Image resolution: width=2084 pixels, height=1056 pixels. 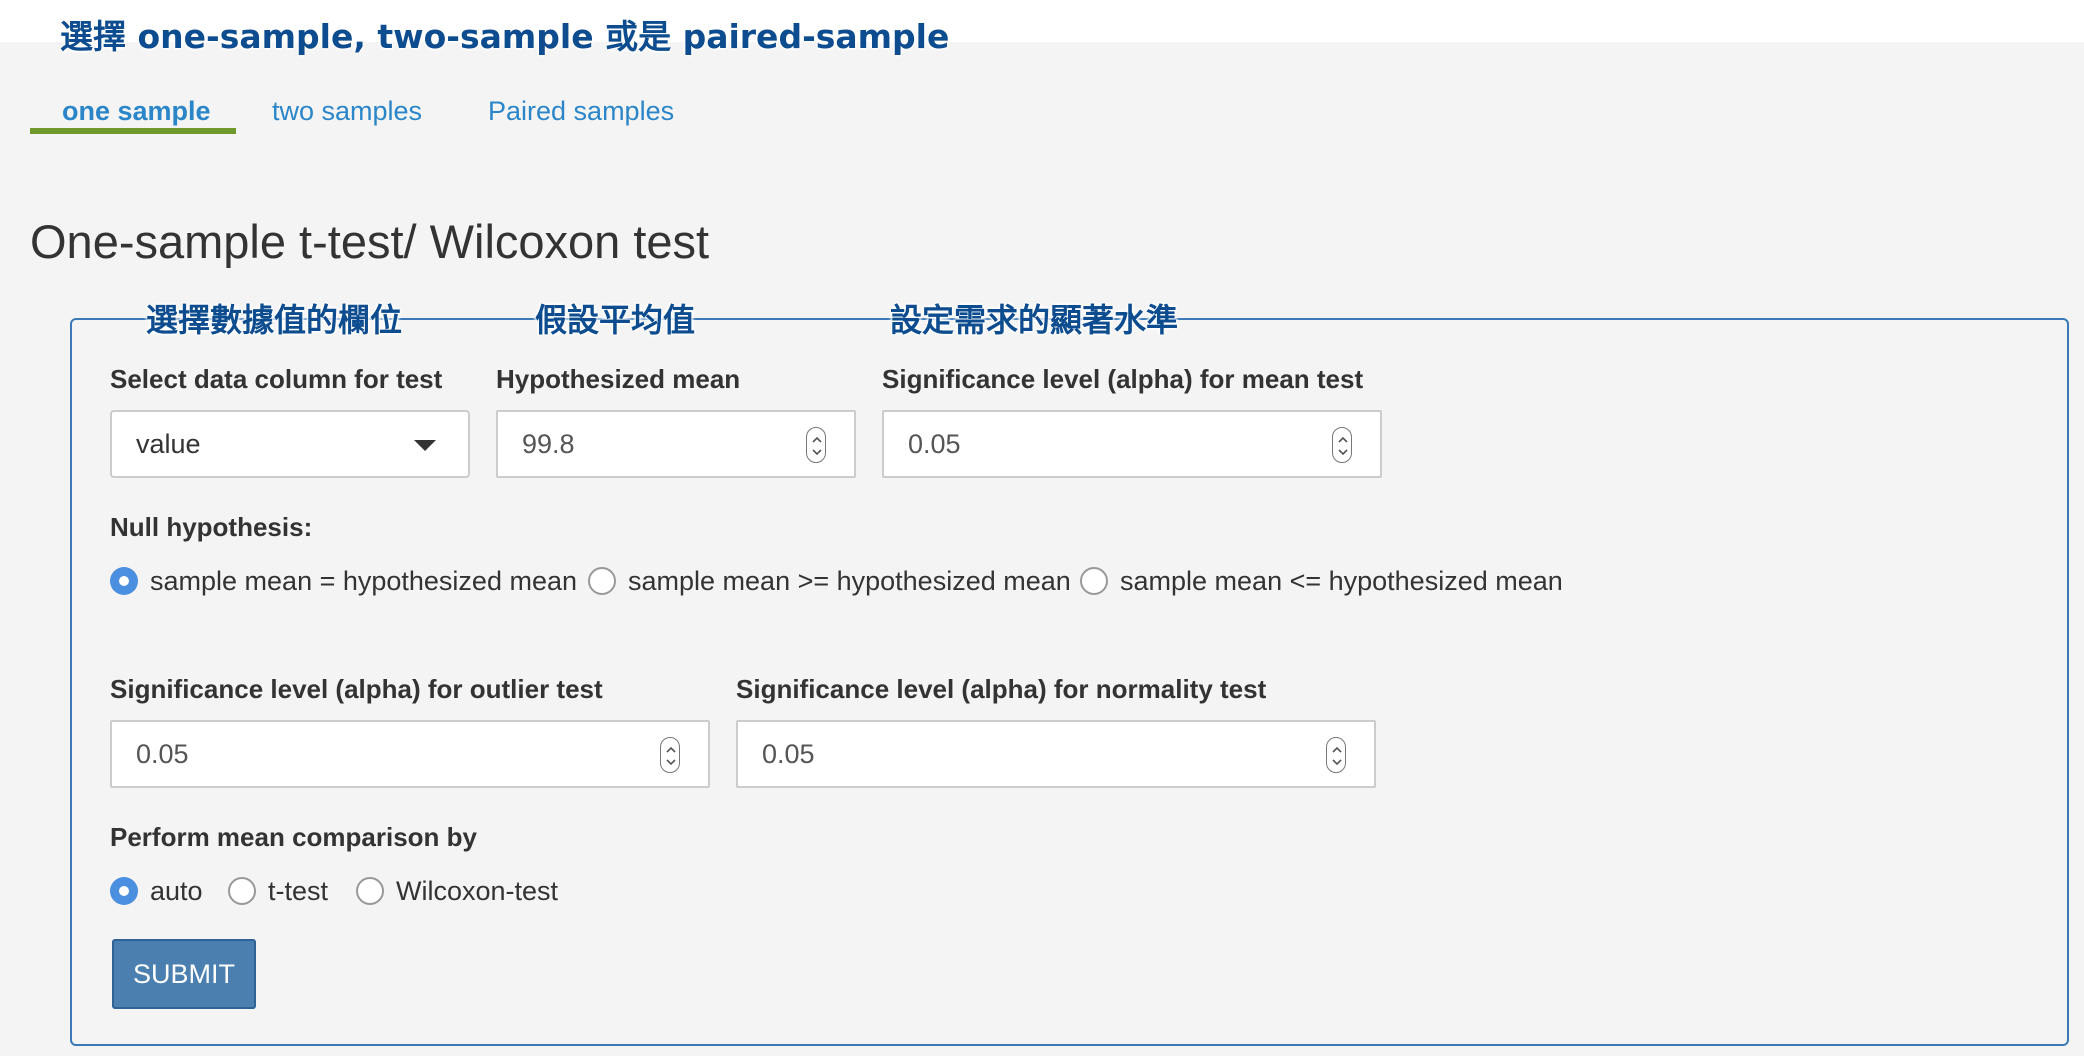 What do you see at coordinates (934, 444) in the screenshot?
I see `alpha-mean-input-value: 0.05` at bounding box center [934, 444].